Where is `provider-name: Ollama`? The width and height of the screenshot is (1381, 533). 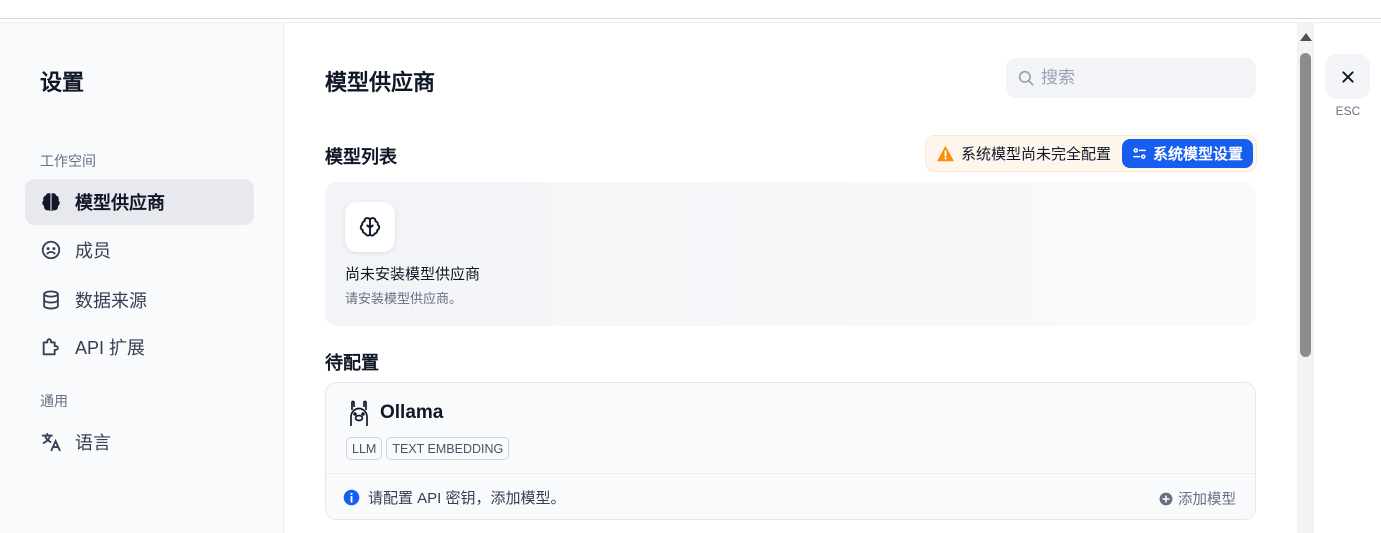 provider-name: Ollama is located at coordinates (412, 412).